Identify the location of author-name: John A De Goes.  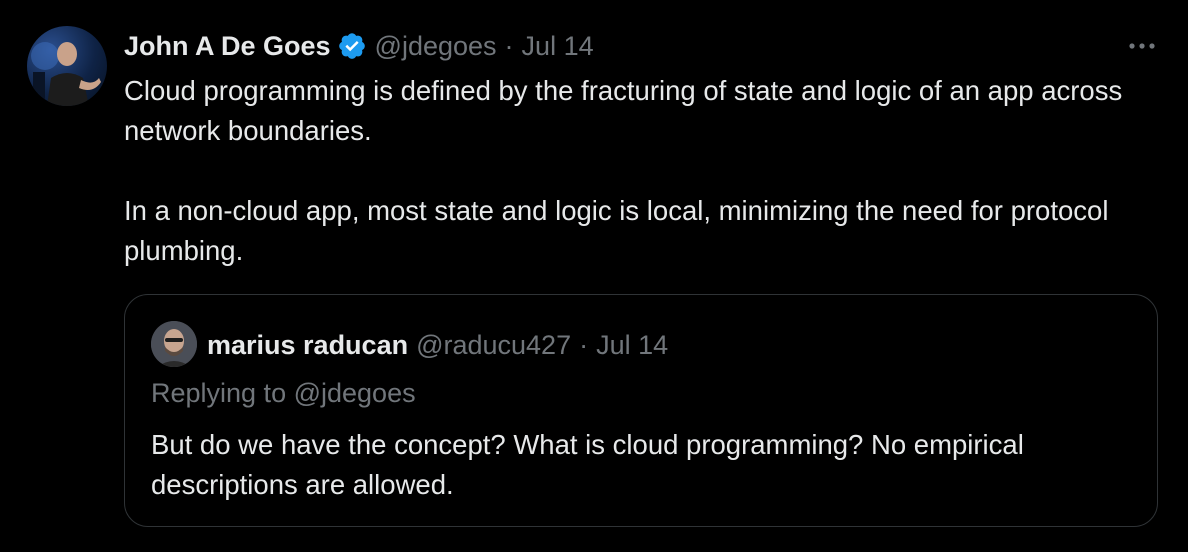
(227, 46).